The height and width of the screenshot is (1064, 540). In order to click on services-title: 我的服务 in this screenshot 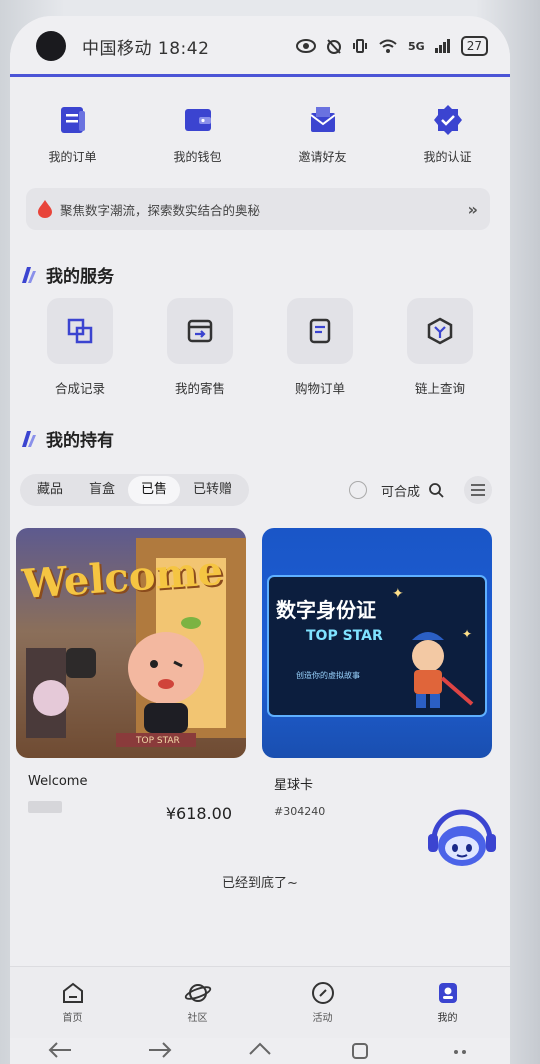, I will do `click(80, 277)`.